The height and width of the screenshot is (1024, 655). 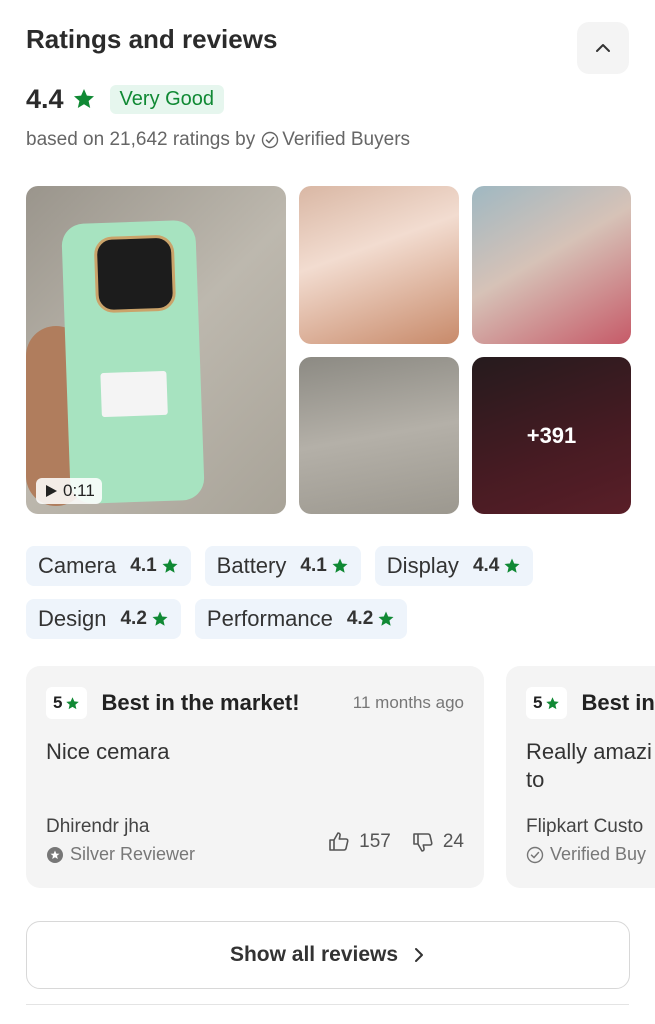 I want to click on review-body: Really amazi is superb to, so click(x=590, y=765).